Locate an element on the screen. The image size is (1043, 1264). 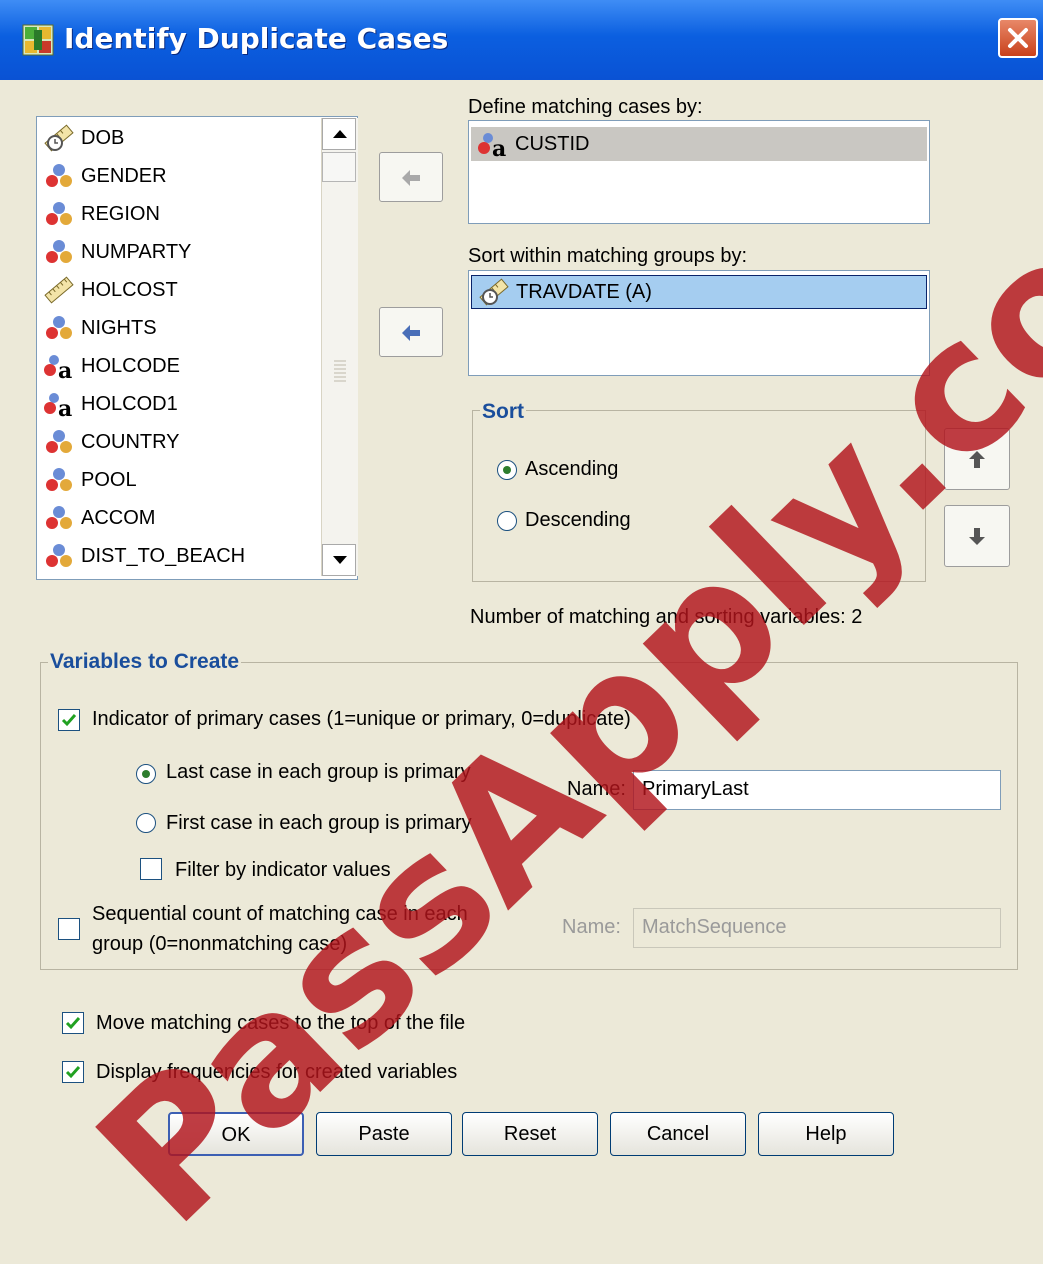
close-icon is located at coordinates (1018, 38).